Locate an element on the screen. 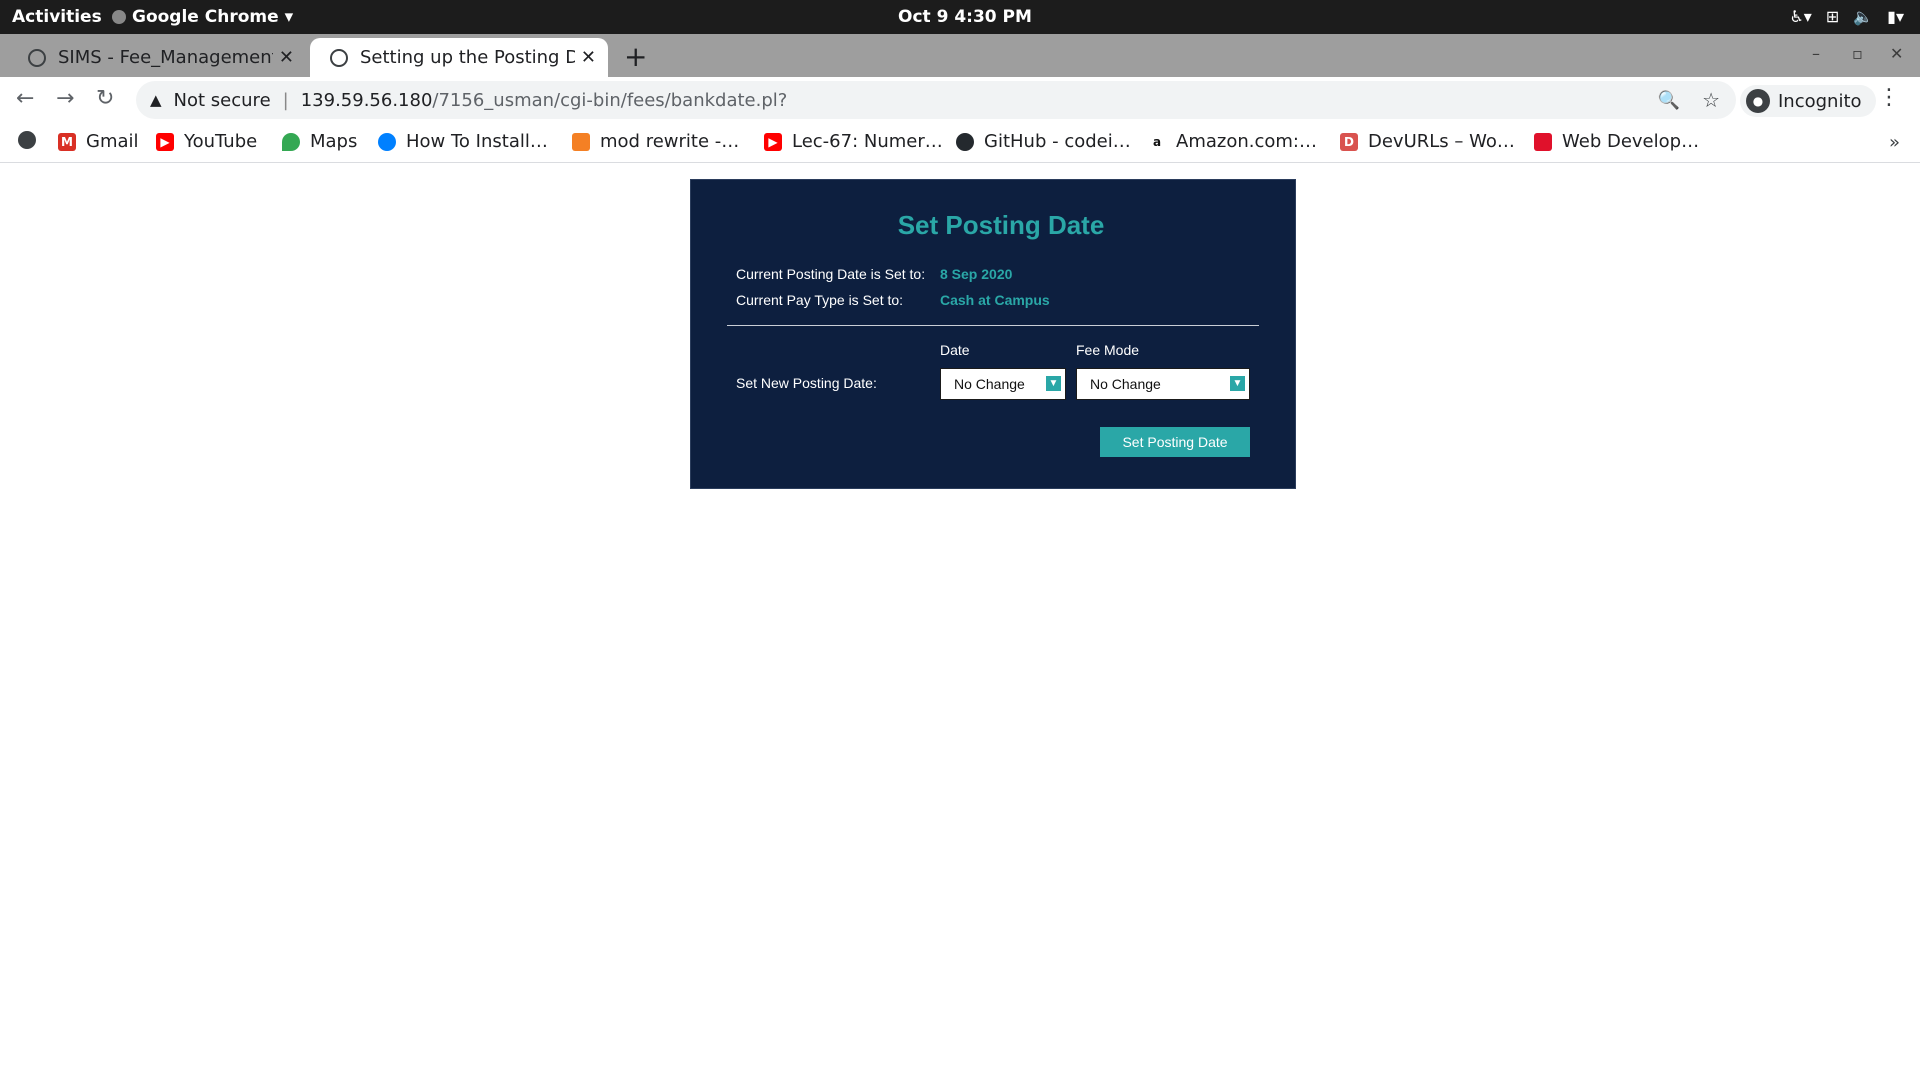  set-posting-date-button: Set Posting Date is located at coordinates (1175, 442).